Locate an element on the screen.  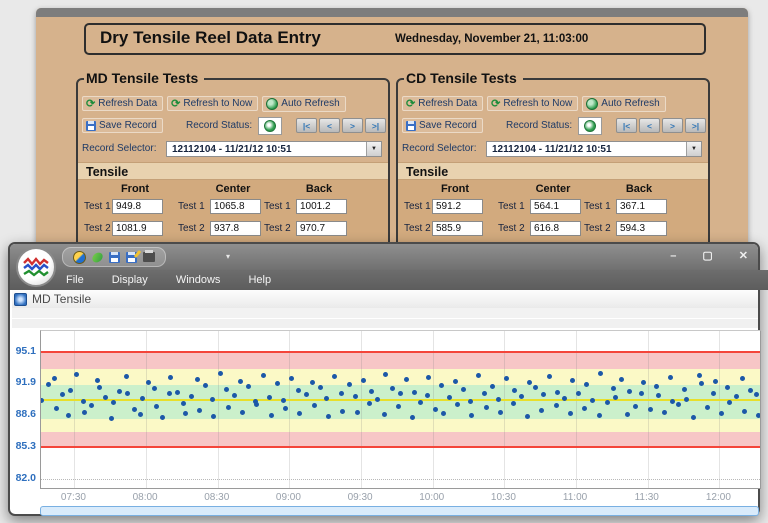
menu-help: Help is located at coordinates (259, 280).